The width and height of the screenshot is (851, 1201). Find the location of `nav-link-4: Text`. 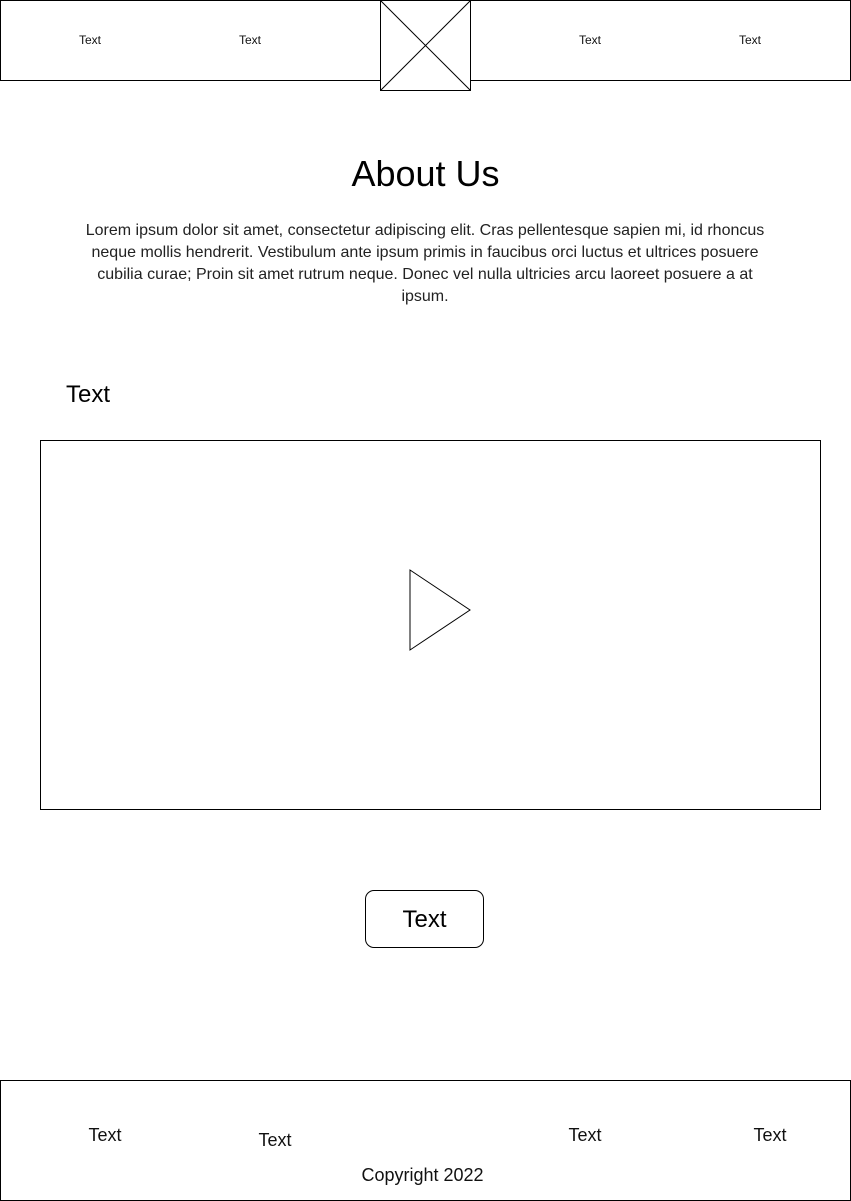

nav-link-4: Text is located at coordinates (750, 40).